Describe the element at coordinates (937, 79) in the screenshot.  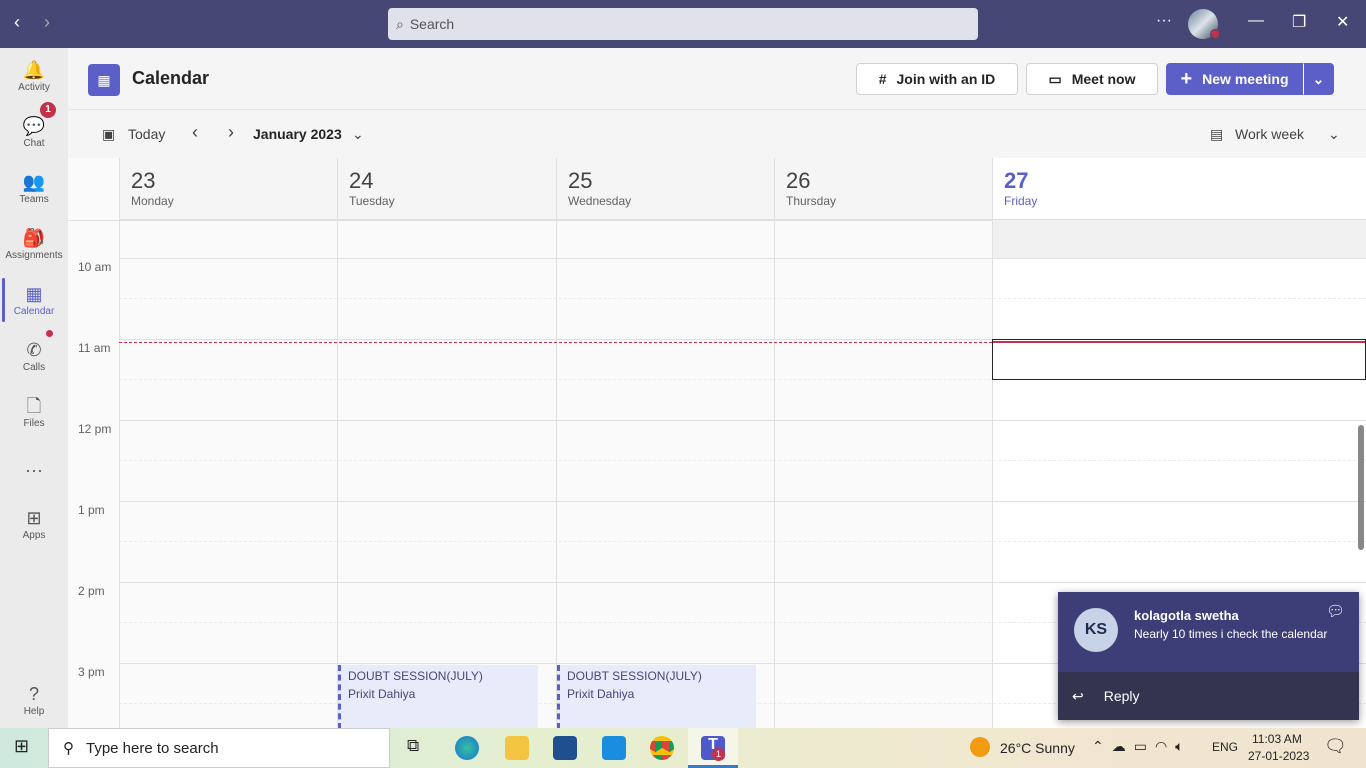
I see `join-with-id-button: # Join with an ID` at that location.